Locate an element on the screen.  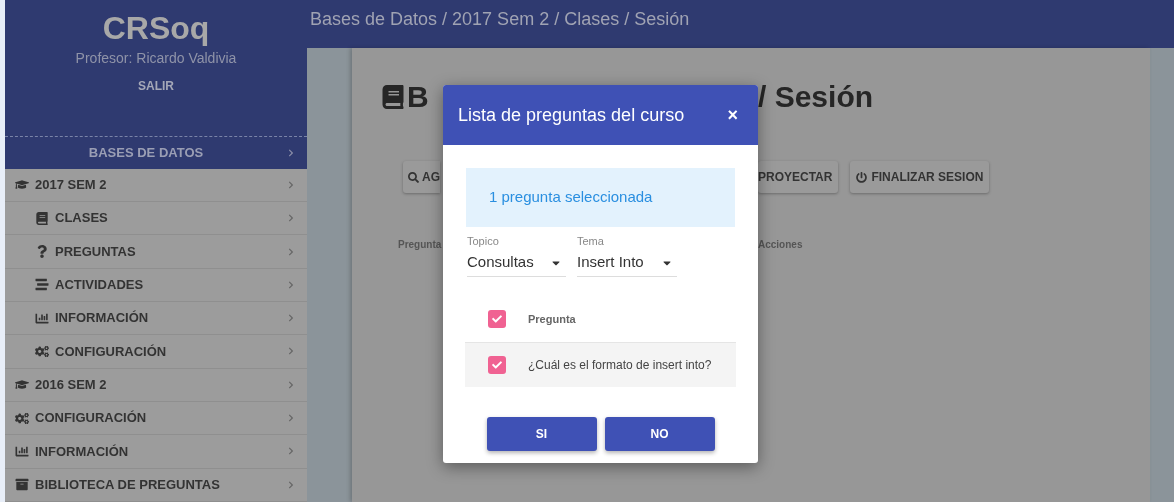
question-row: ¿Cuál es el formato de insert into? is located at coordinates (600, 364).